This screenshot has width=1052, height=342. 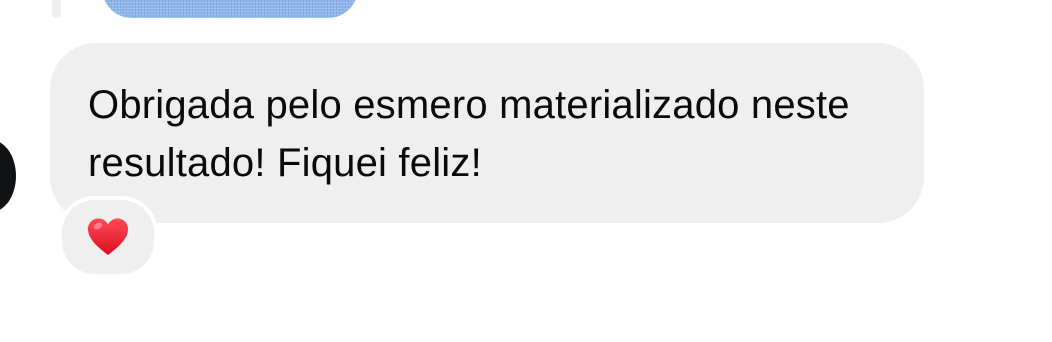 I want to click on heart-icon, so click(x=108, y=236).